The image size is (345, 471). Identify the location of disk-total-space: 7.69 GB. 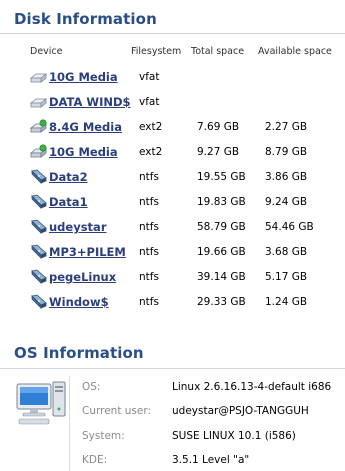
(218, 127).